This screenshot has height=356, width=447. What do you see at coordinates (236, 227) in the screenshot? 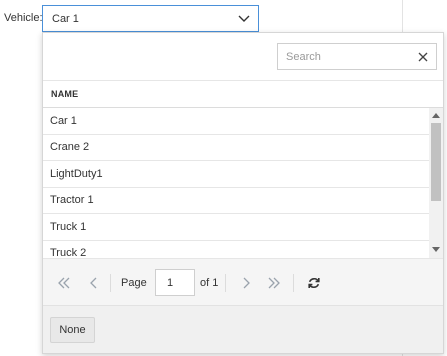
I see `list-item: Truck 1` at bounding box center [236, 227].